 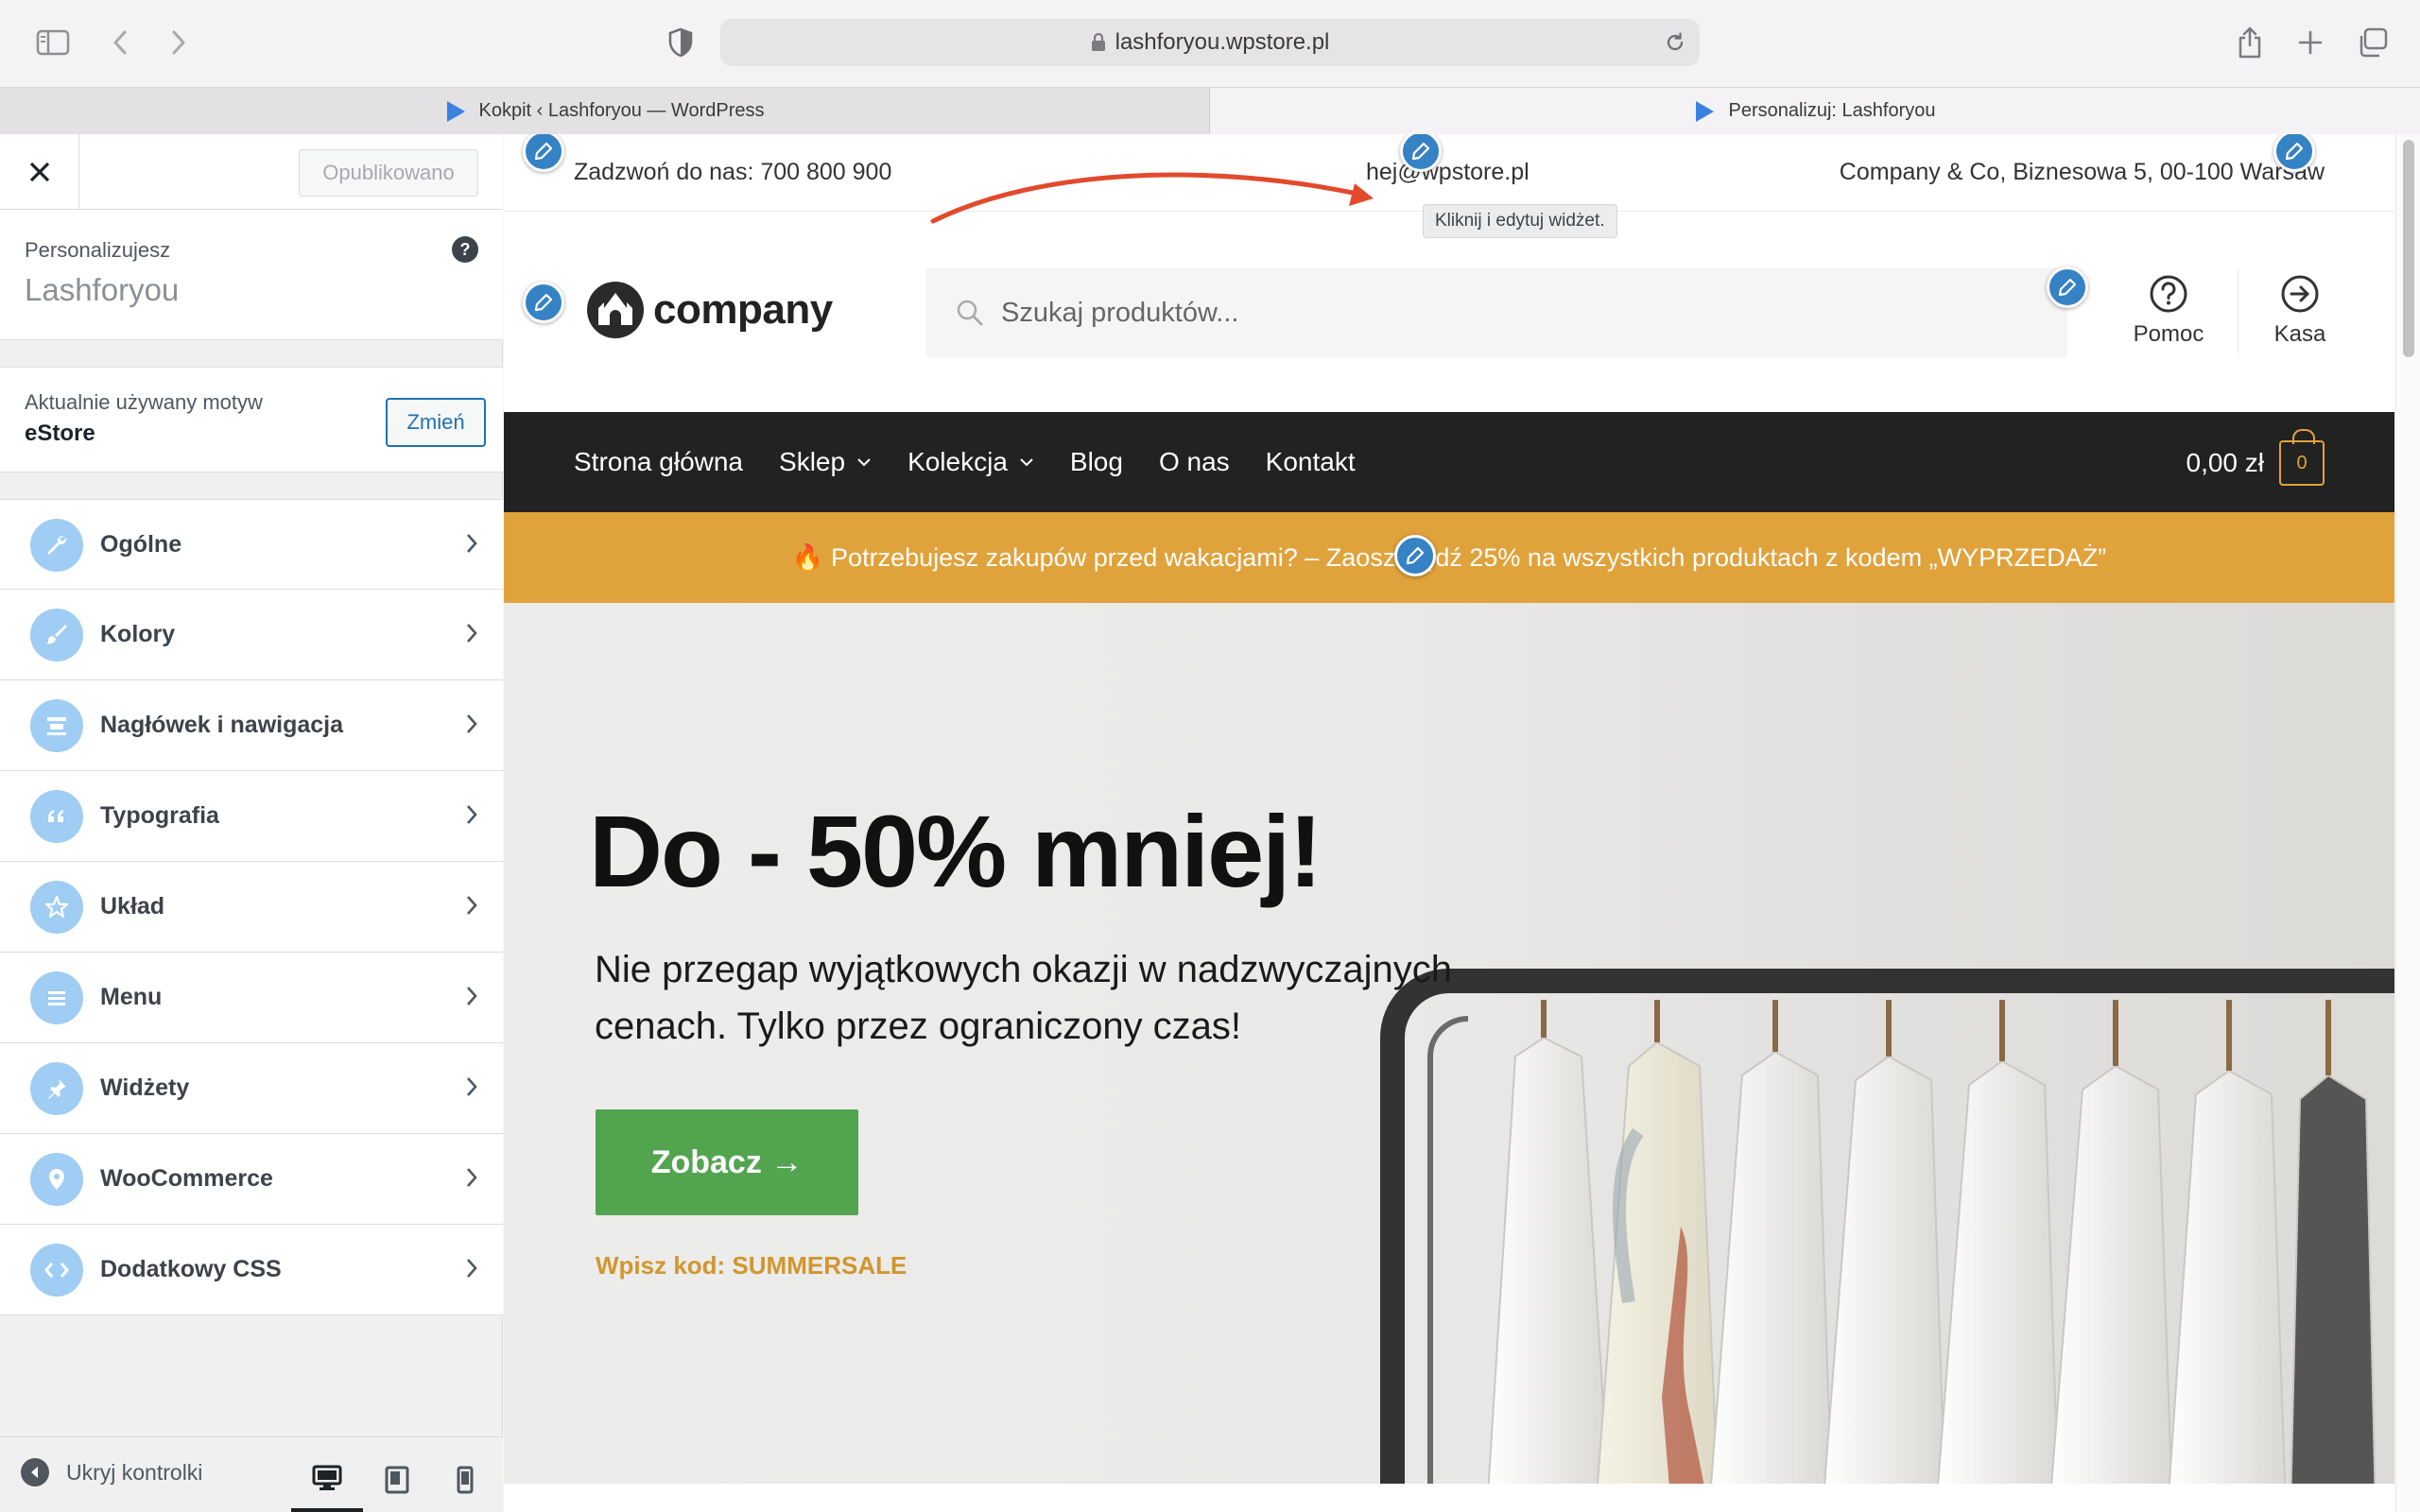 I want to click on checkout-label: Kasa, so click(x=2299, y=334).